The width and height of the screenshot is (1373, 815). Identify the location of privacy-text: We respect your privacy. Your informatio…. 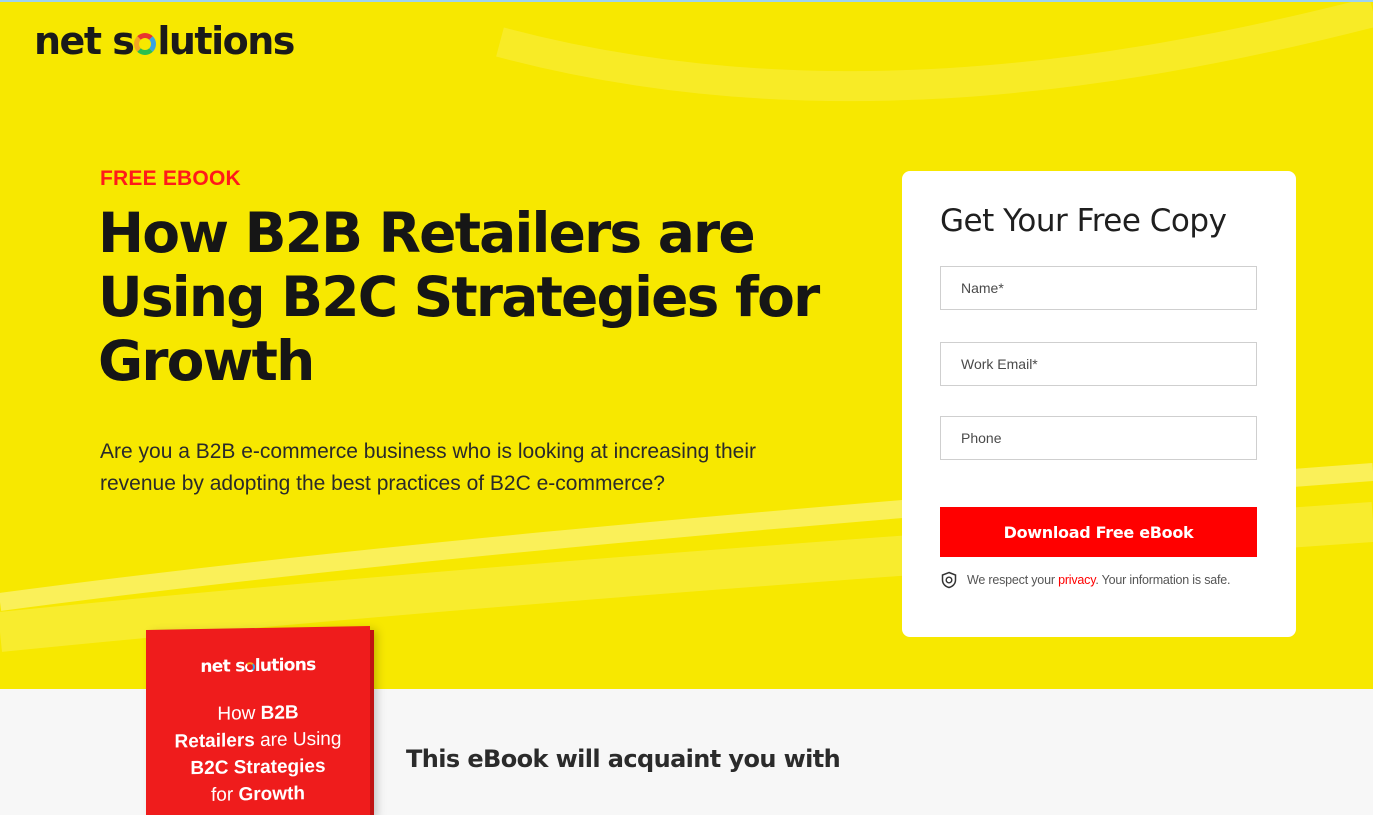
(1099, 580).